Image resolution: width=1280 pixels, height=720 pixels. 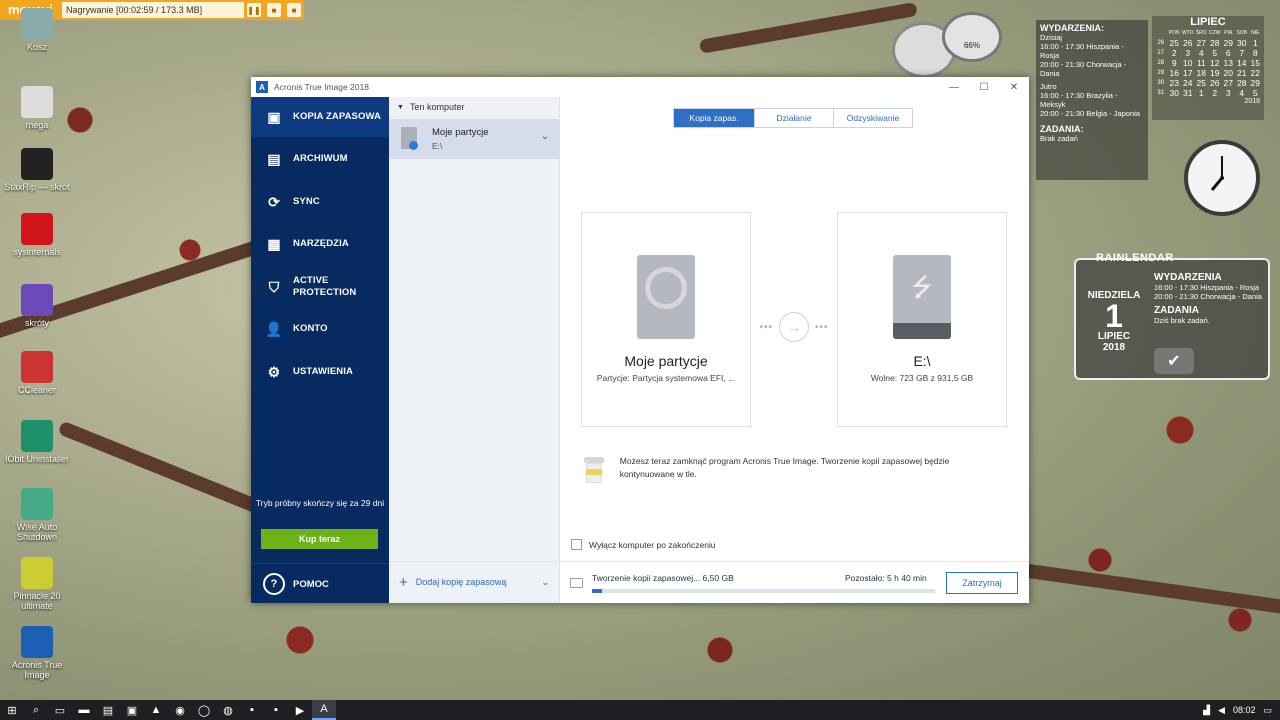 What do you see at coordinates (60, 710) in the screenshot?
I see `task-view-icon: ▭` at bounding box center [60, 710].